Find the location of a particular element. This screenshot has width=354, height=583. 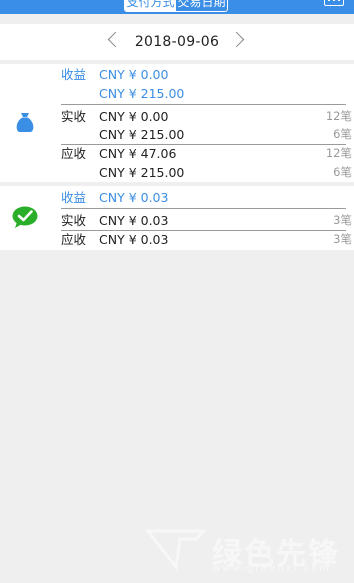

income-value: CNY ¥ 215.00 is located at coordinates (142, 93).